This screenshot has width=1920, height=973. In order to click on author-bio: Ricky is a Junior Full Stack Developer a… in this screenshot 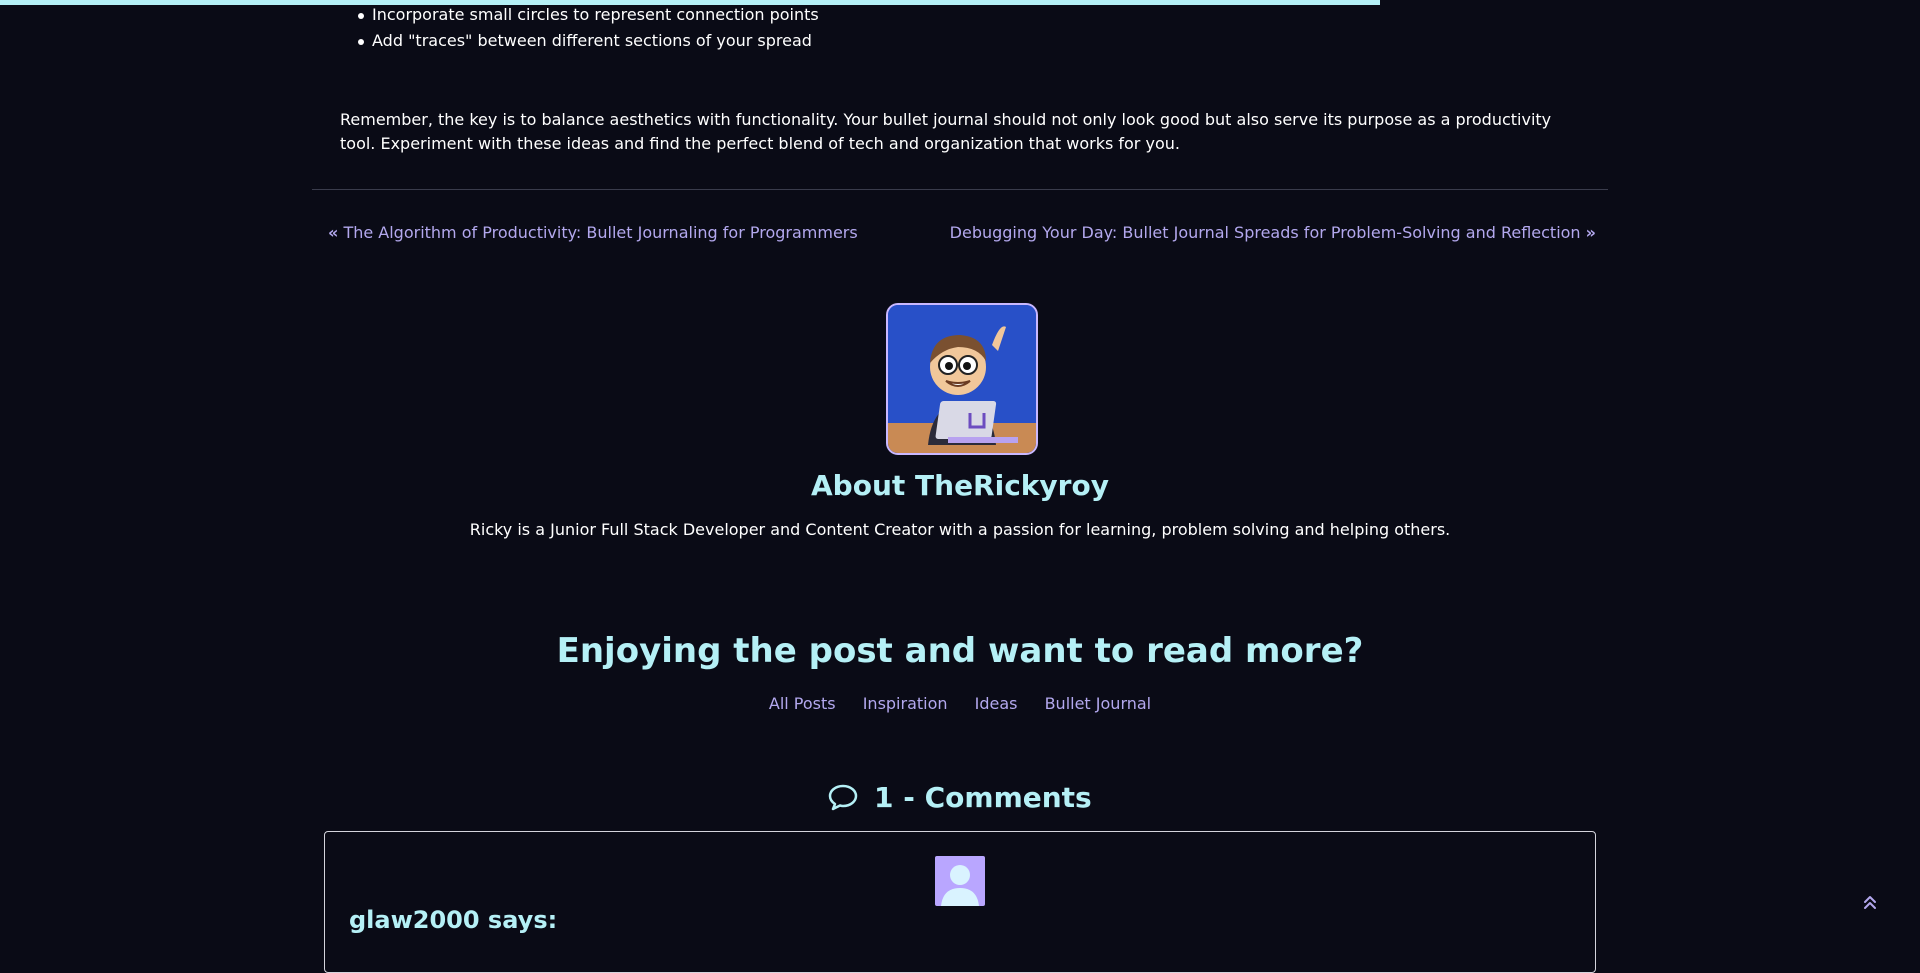, I will do `click(960, 529)`.